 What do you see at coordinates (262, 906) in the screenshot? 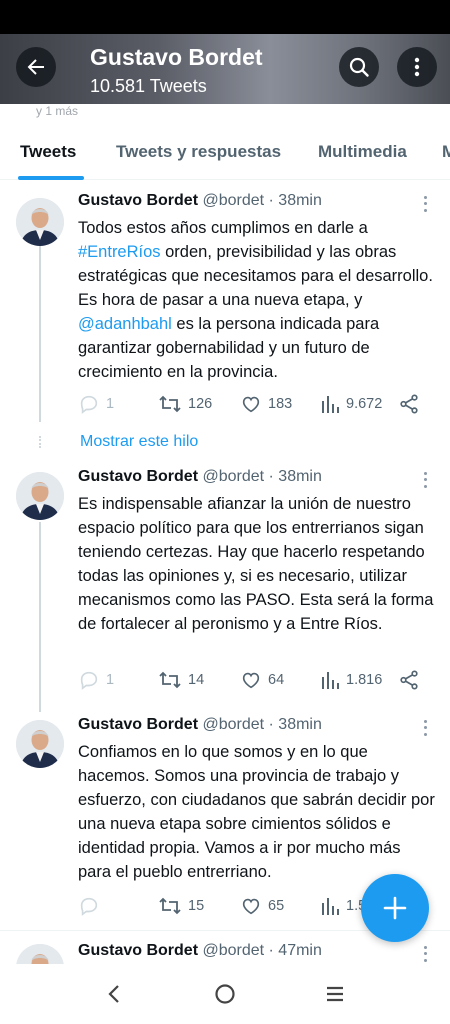
I see `like-button: 65` at bounding box center [262, 906].